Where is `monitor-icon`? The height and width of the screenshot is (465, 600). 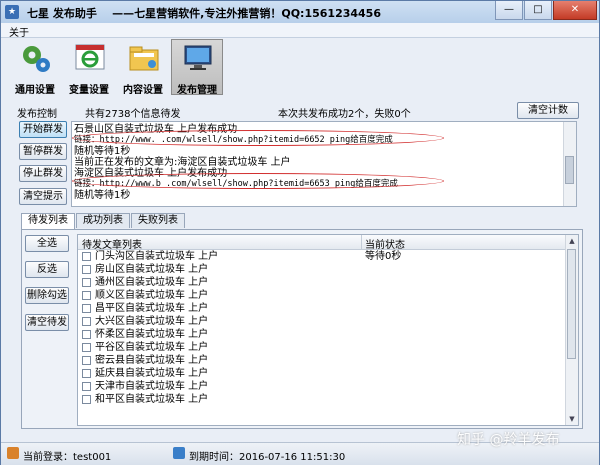
monitor-icon is located at coordinates (198, 57).